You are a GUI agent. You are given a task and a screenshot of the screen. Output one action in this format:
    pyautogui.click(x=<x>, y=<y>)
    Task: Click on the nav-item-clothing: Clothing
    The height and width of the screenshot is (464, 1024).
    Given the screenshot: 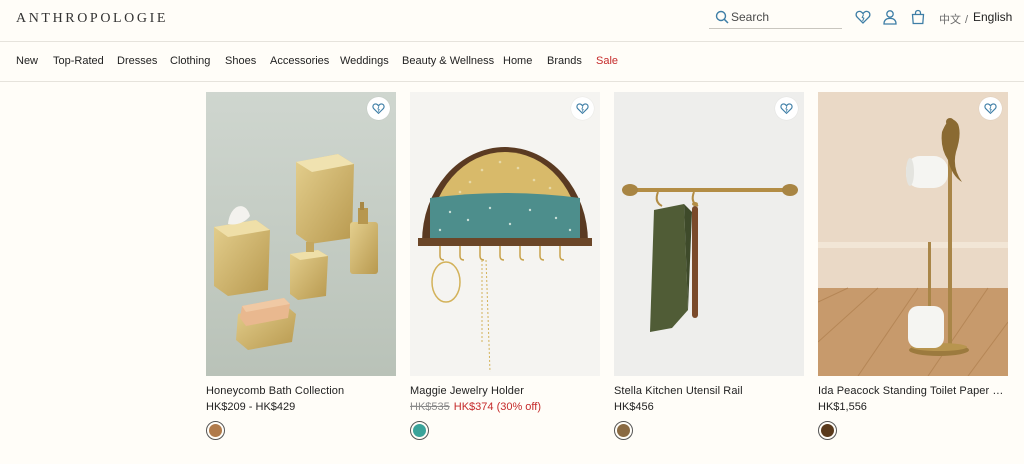 What is the action you would take?
    pyautogui.click(x=190, y=61)
    